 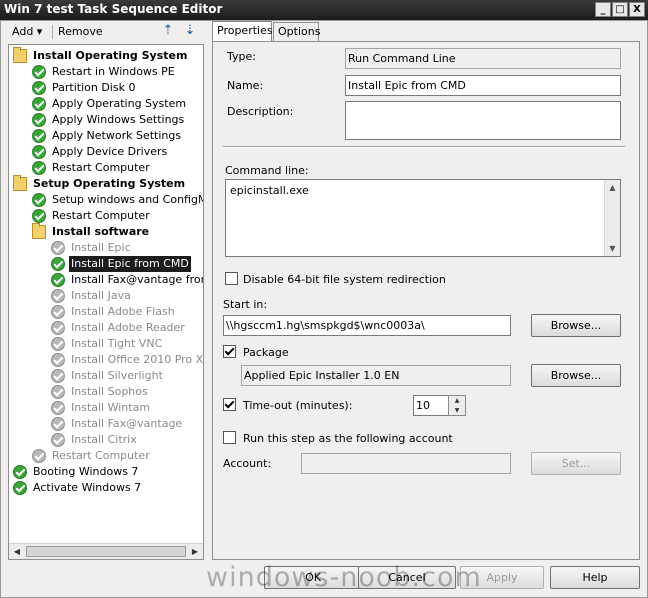 I want to click on command-line-field: epicinstall.exe ▲ ▼, so click(x=423, y=218).